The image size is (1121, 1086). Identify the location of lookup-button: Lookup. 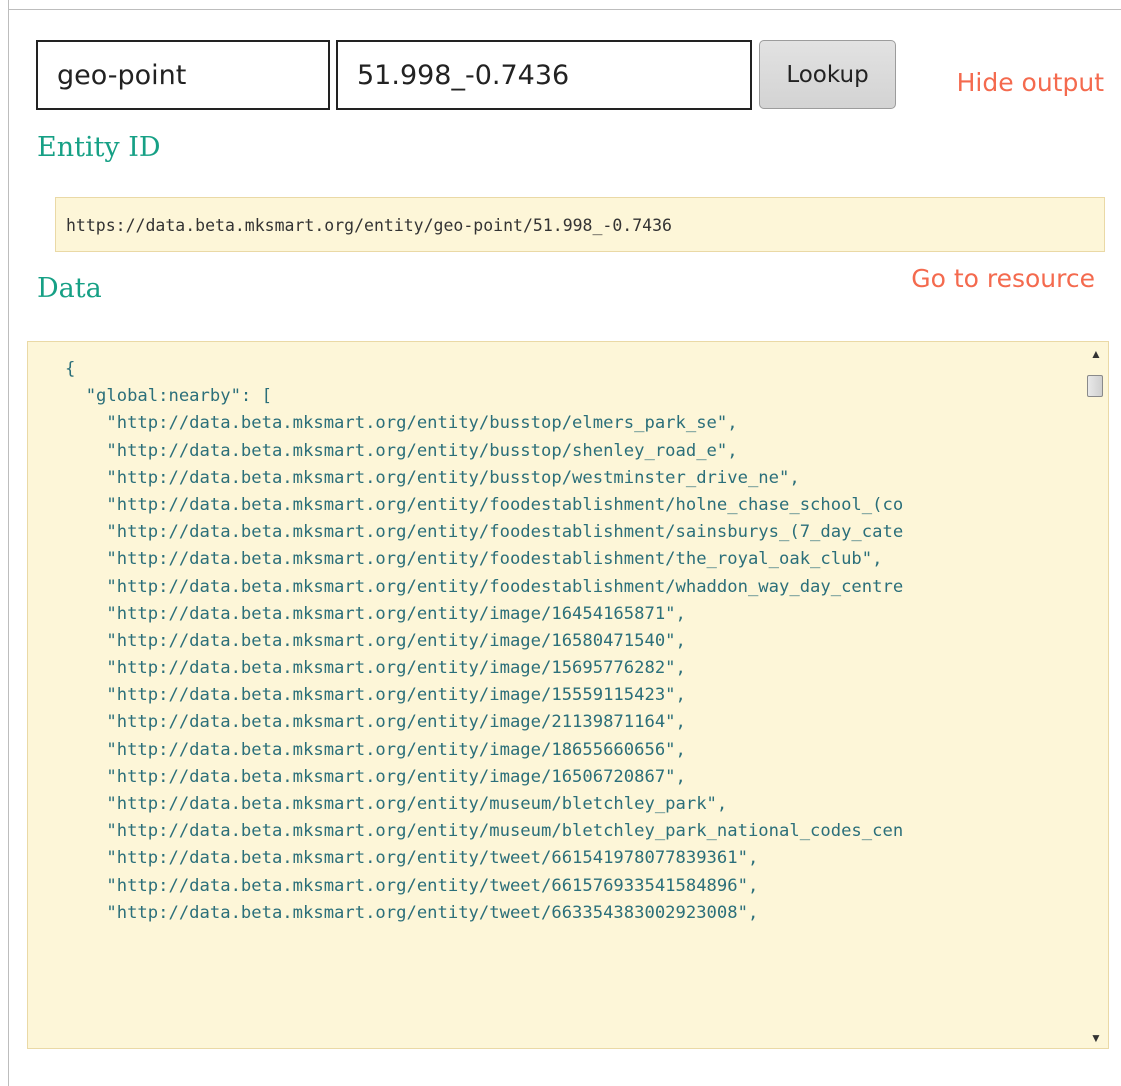
(827, 74).